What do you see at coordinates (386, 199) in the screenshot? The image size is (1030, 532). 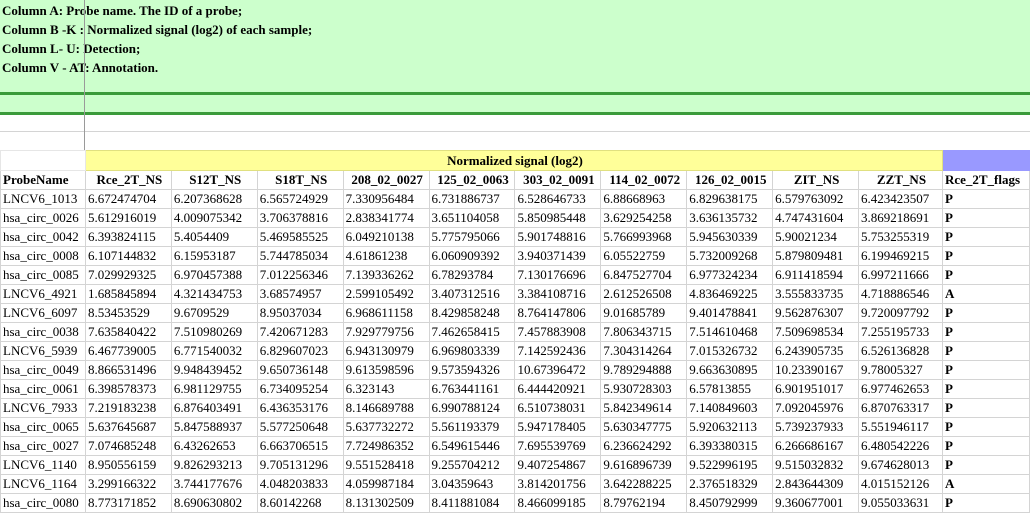 I see `value-cell: 7.330956484` at bounding box center [386, 199].